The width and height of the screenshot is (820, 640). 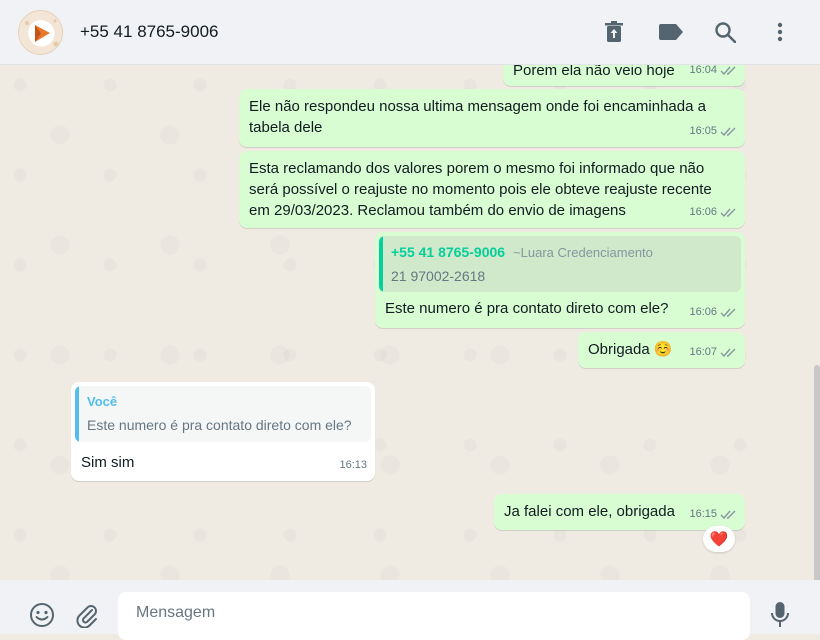 I want to click on composer-bar, so click(x=410, y=610).